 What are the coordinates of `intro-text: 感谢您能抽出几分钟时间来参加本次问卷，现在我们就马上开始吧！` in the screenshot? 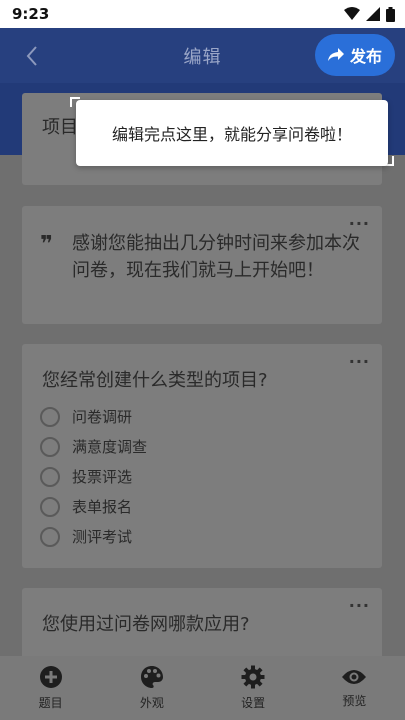 It's located at (216, 257).